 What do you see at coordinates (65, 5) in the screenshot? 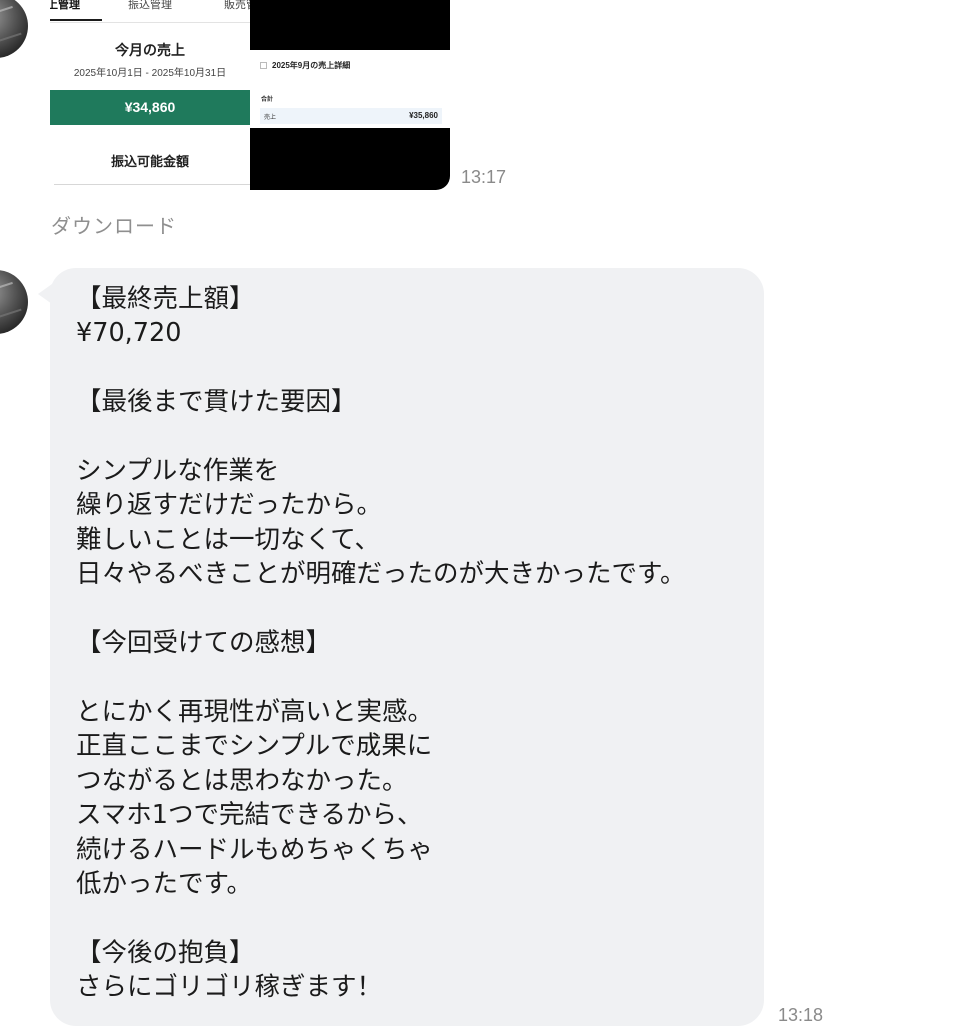
I see `tab-sales: 売上管理` at bounding box center [65, 5].